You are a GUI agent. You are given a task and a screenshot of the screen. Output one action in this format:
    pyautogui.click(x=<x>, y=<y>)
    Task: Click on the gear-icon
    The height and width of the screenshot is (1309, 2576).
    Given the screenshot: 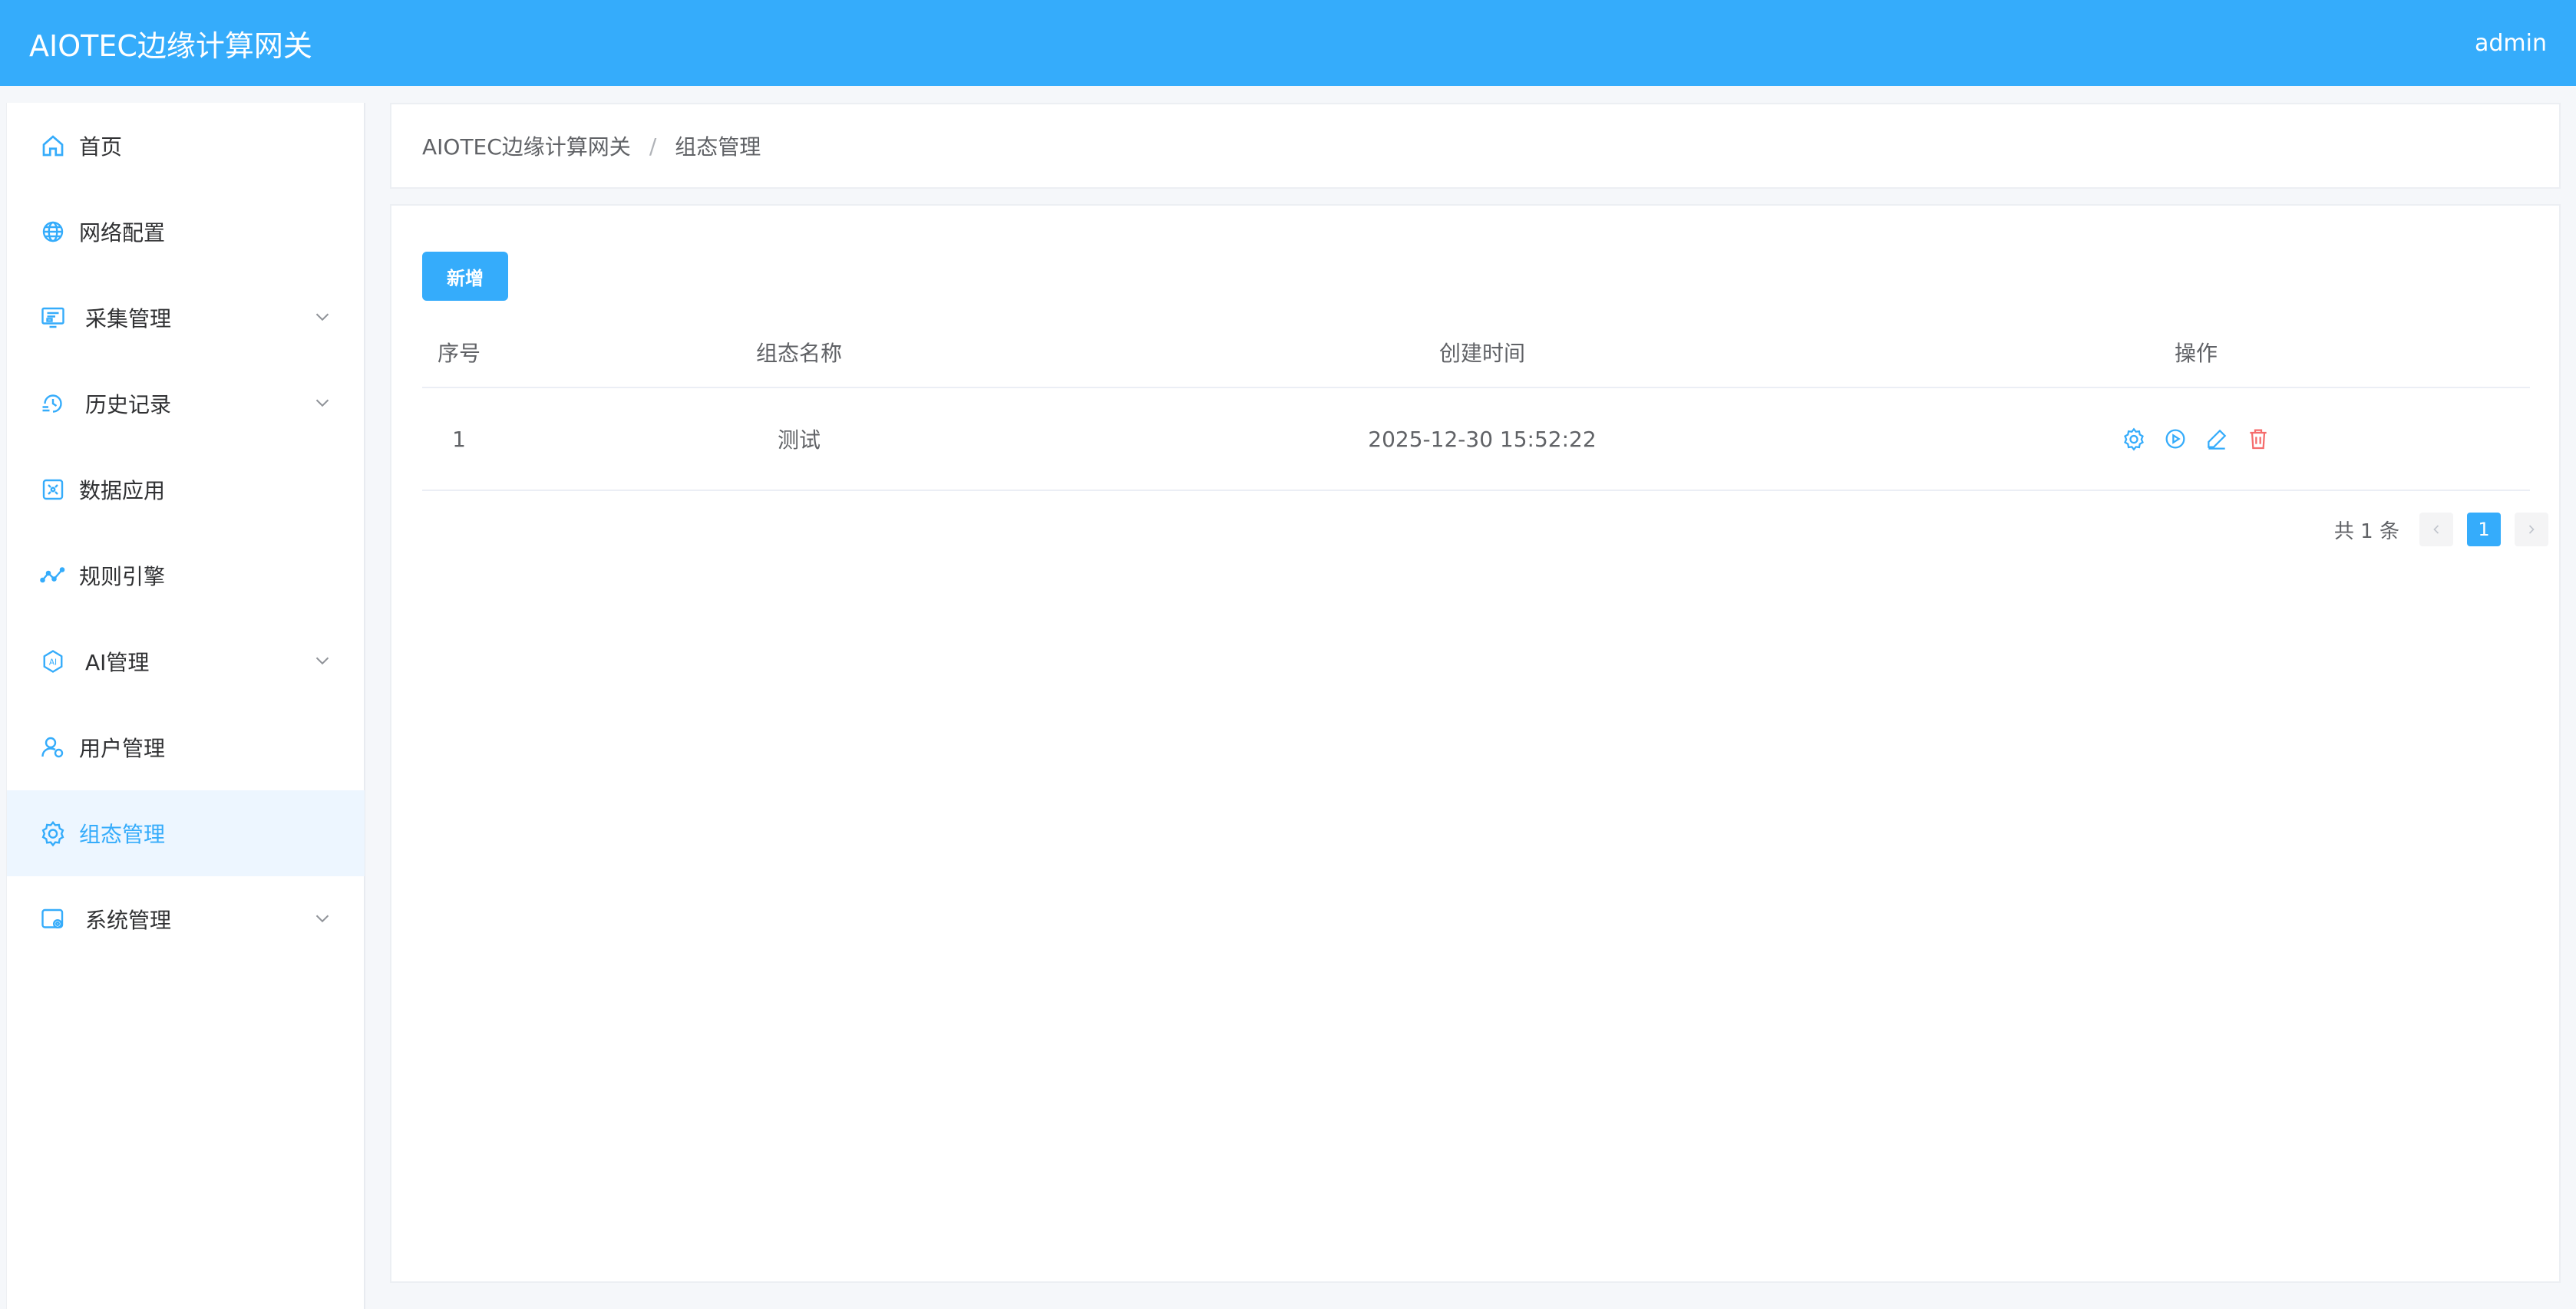 What is the action you would take?
    pyautogui.click(x=53, y=833)
    